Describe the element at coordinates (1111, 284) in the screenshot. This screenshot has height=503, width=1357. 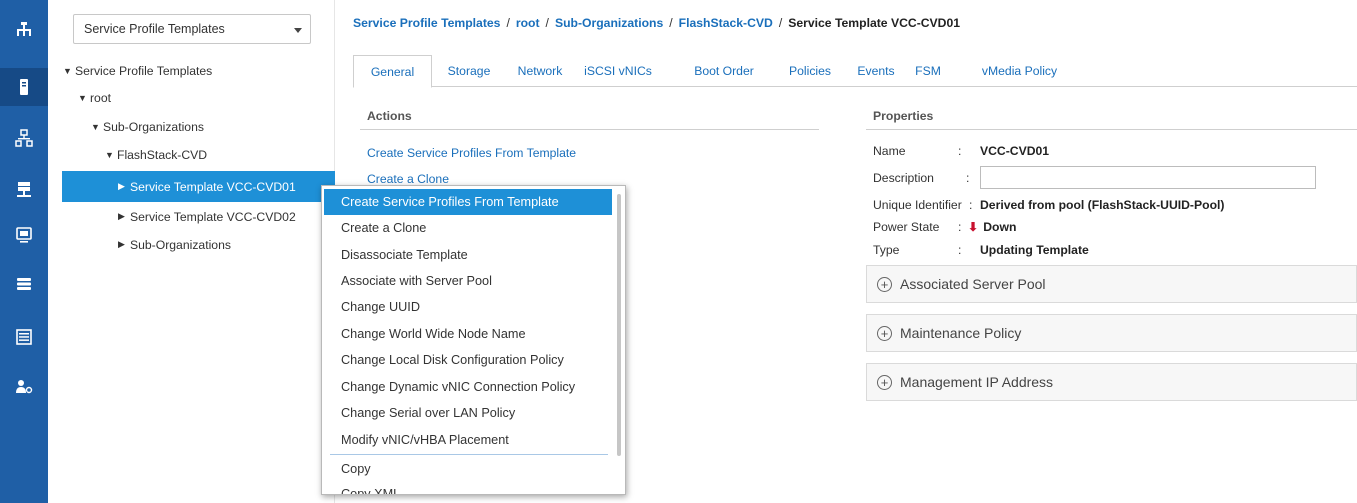
I see `section-associated-server-pool: + Associated Server Pool` at that location.